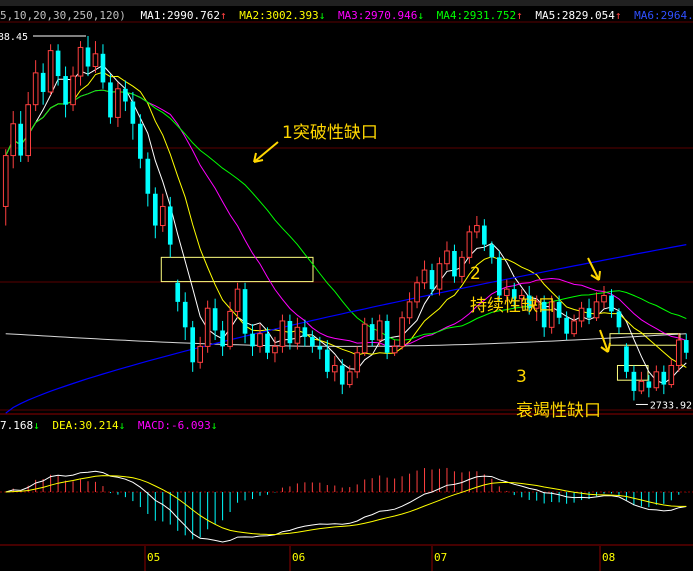  Describe the element at coordinates (475, 274) in the screenshot. I see `continuation-gap-number: 2` at that location.